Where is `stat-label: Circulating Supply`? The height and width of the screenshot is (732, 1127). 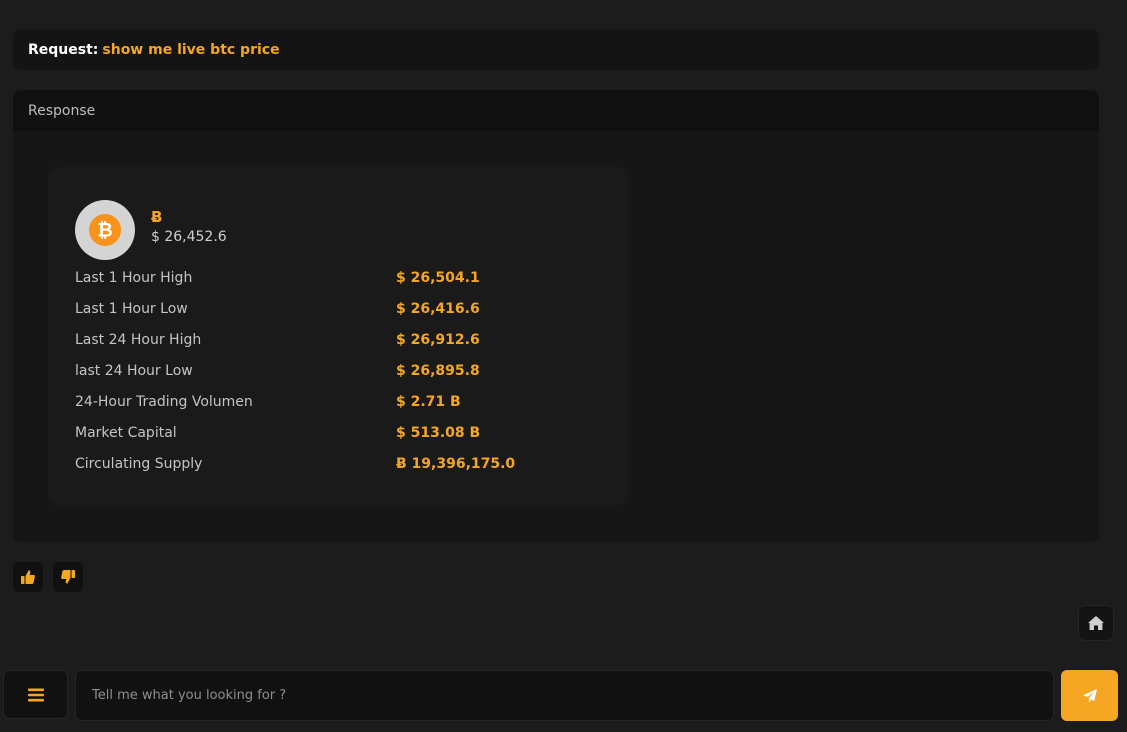
stat-label: Circulating Supply is located at coordinates (139, 464).